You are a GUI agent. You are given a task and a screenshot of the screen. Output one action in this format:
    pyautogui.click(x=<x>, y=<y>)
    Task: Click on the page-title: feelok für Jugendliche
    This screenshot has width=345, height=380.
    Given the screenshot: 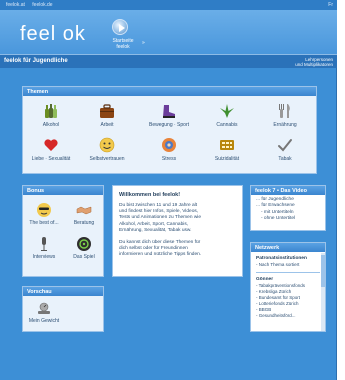 What is the action you would take?
    pyautogui.click(x=36, y=61)
    